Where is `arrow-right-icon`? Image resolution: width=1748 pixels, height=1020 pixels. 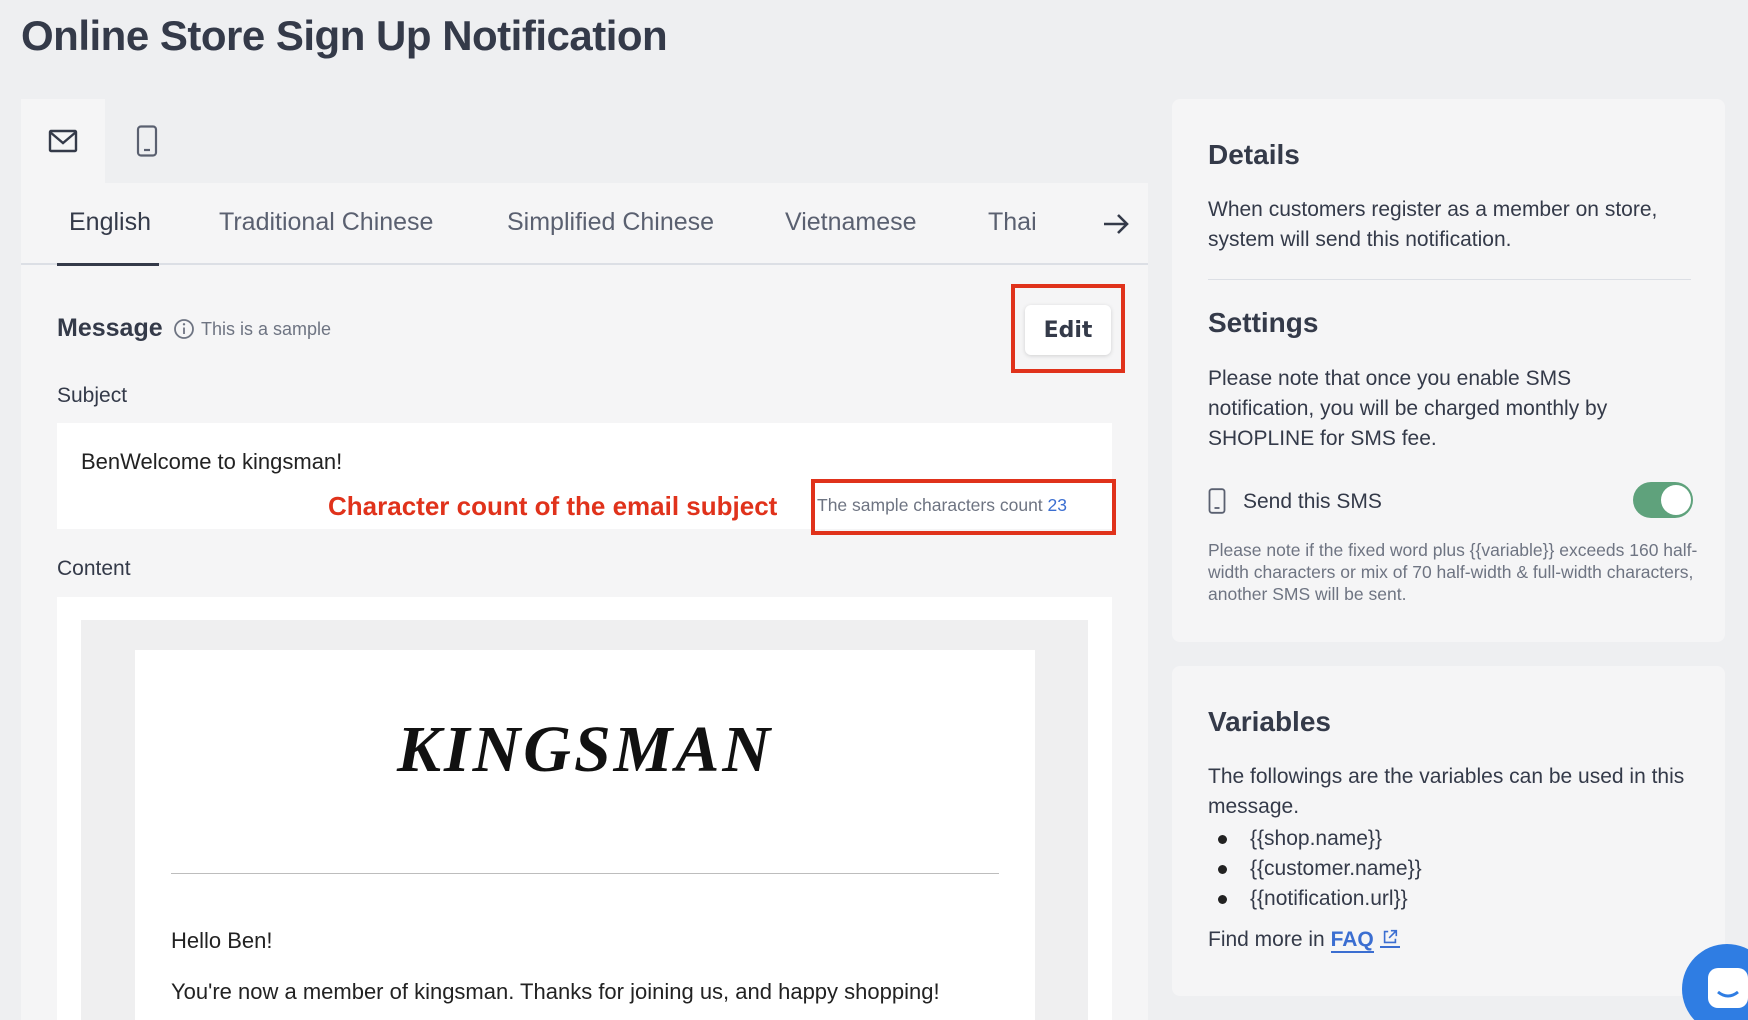
arrow-right-icon is located at coordinates (1116, 224).